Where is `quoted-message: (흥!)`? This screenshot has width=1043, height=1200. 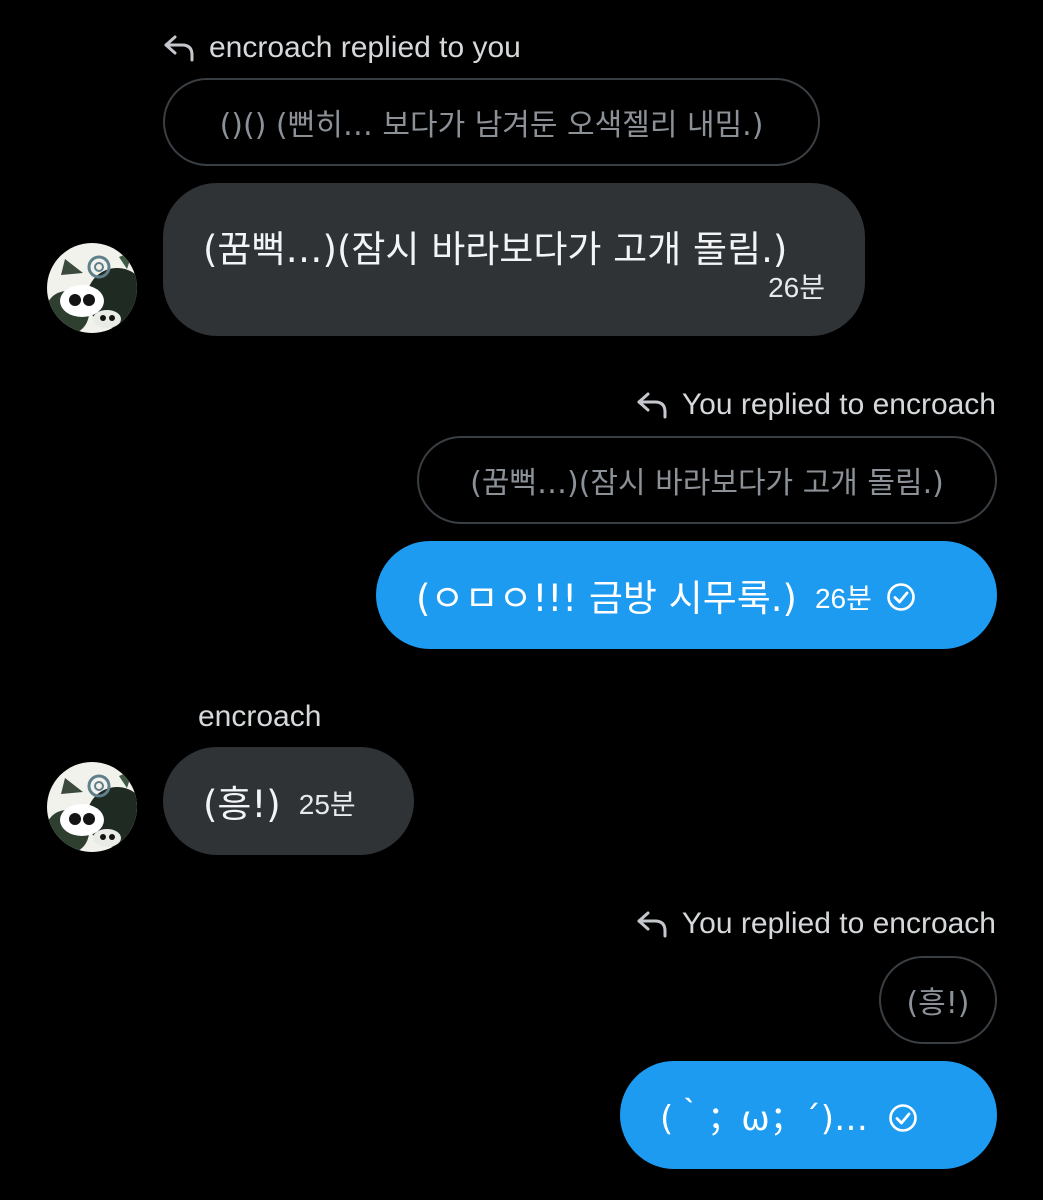
quoted-message: (흥!) is located at coordinates (938, 1000).